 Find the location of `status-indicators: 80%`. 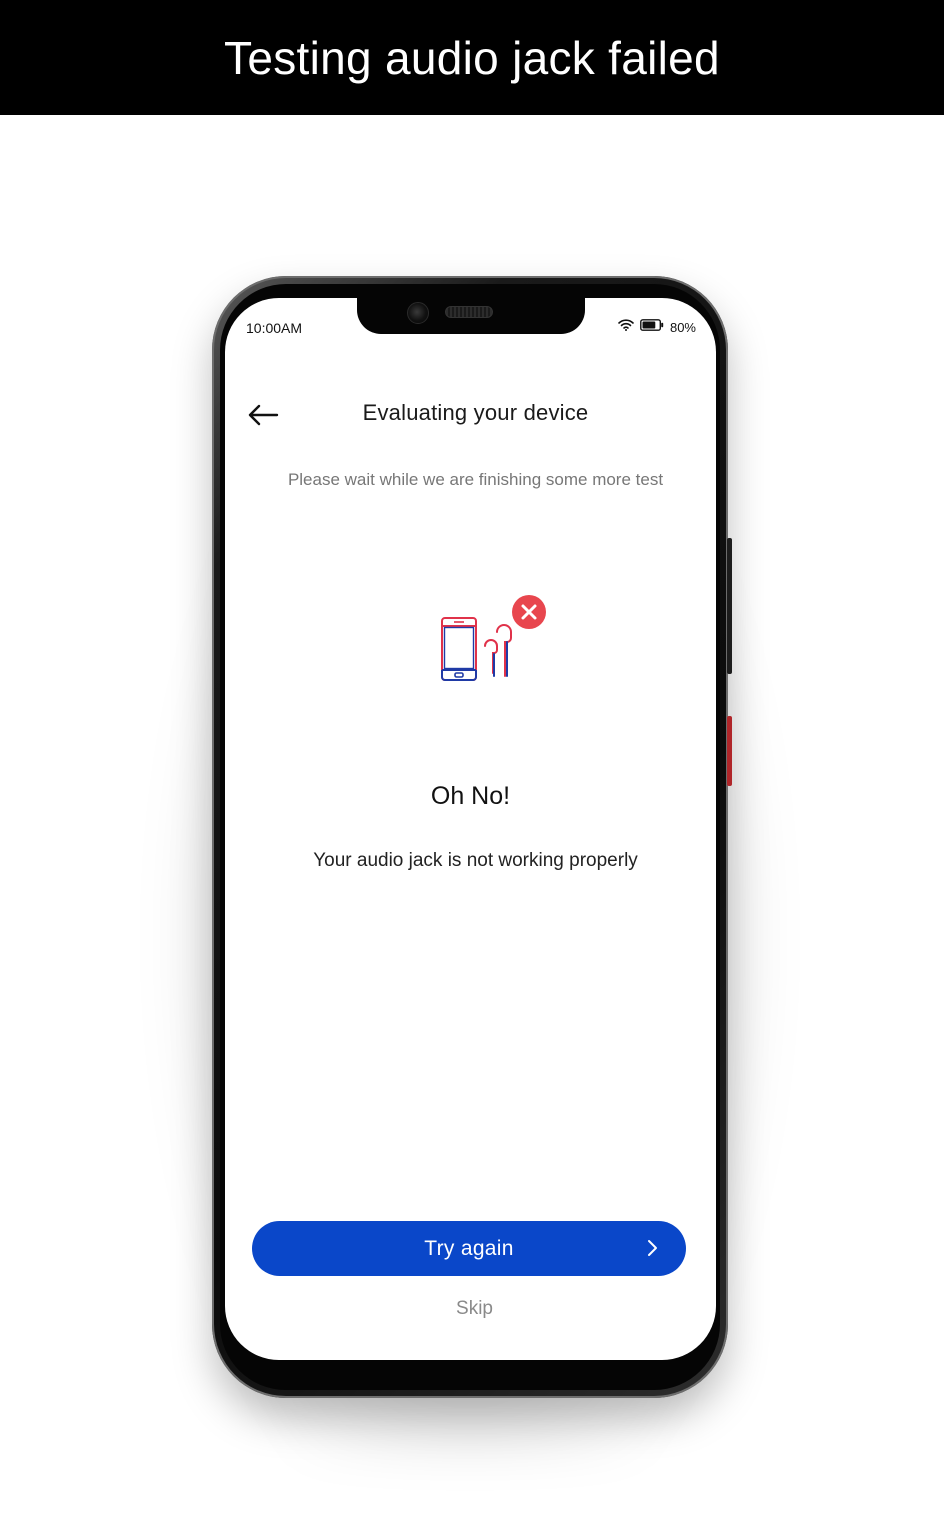

status-indicators: 80% is located at coordinates (657, 327).